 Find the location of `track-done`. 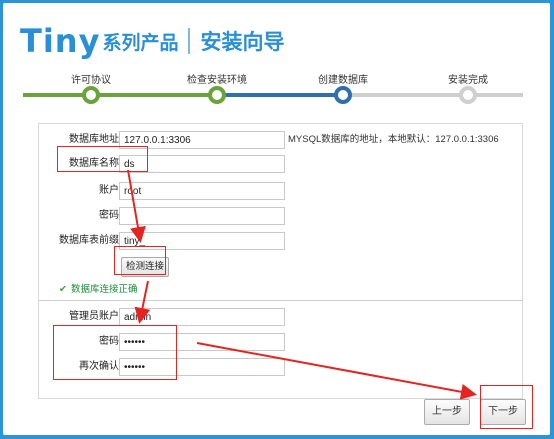

track-done is located at coordinates (120, 95).